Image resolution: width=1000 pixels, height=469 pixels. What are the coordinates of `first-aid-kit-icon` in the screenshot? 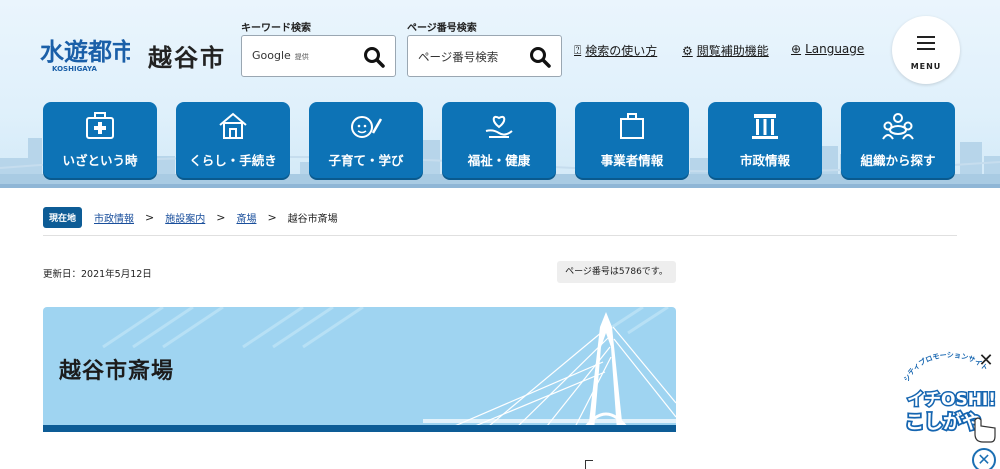 It's located at (100, 125).